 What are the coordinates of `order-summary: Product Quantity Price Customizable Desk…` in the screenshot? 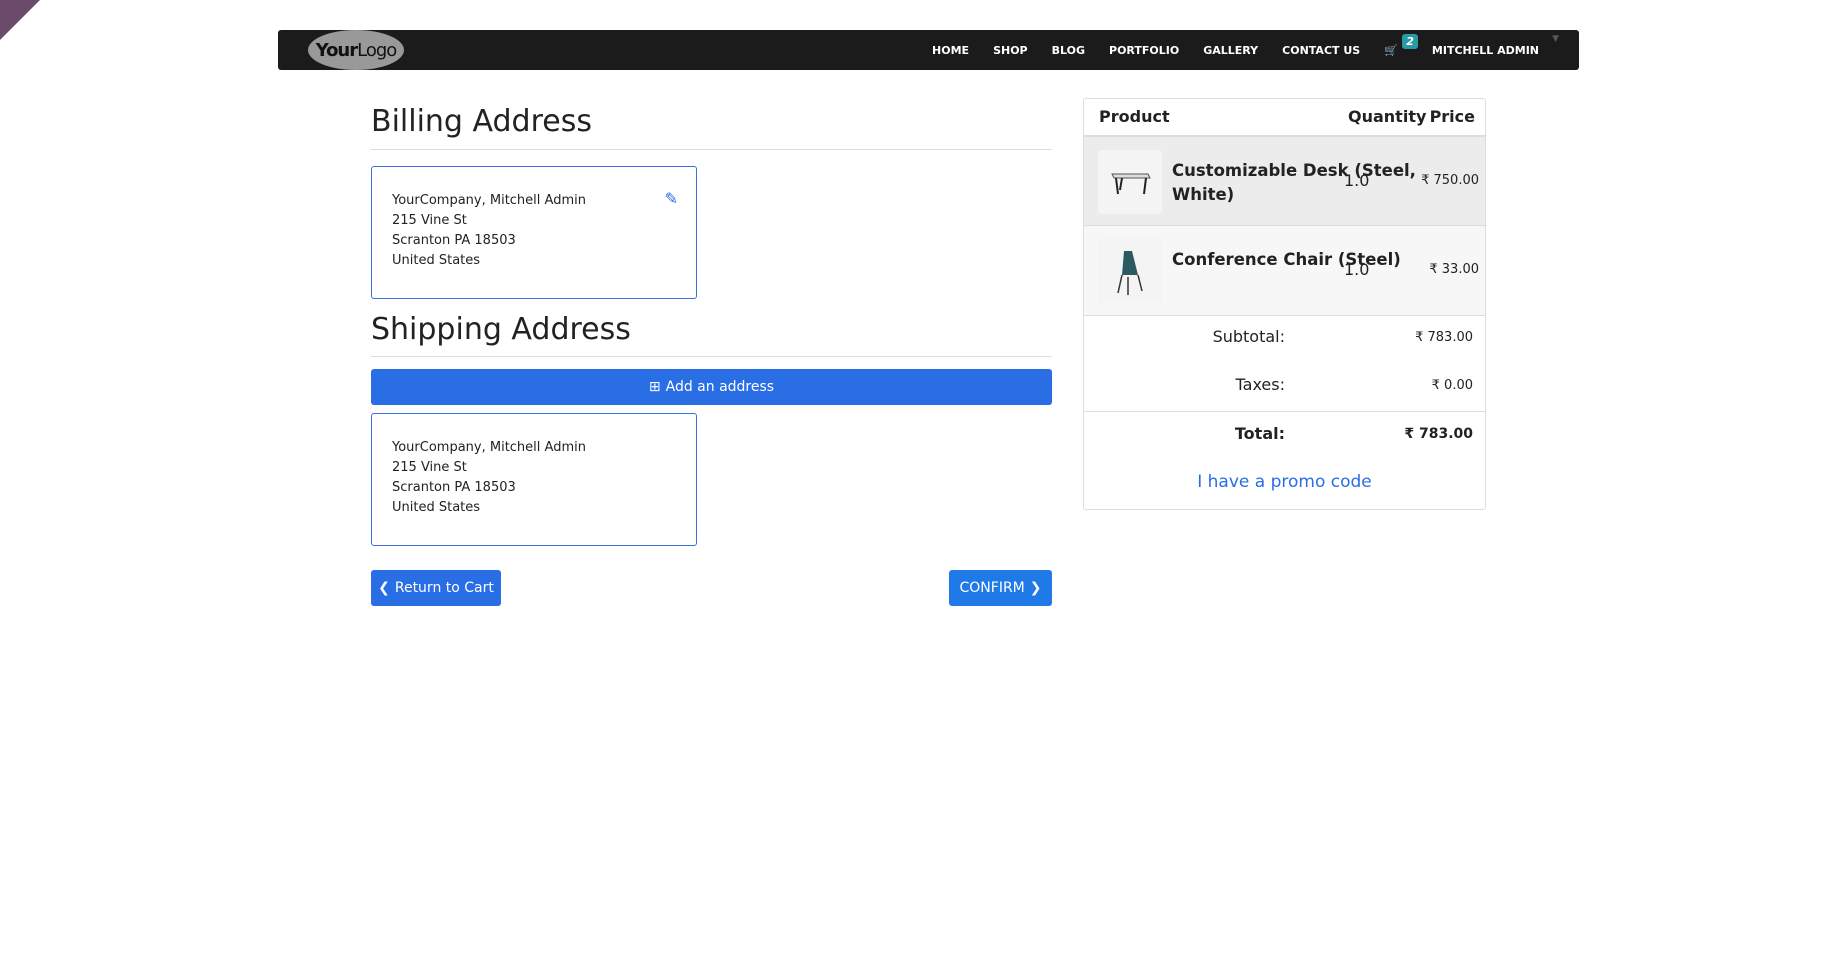 It's located at (1284, 304).